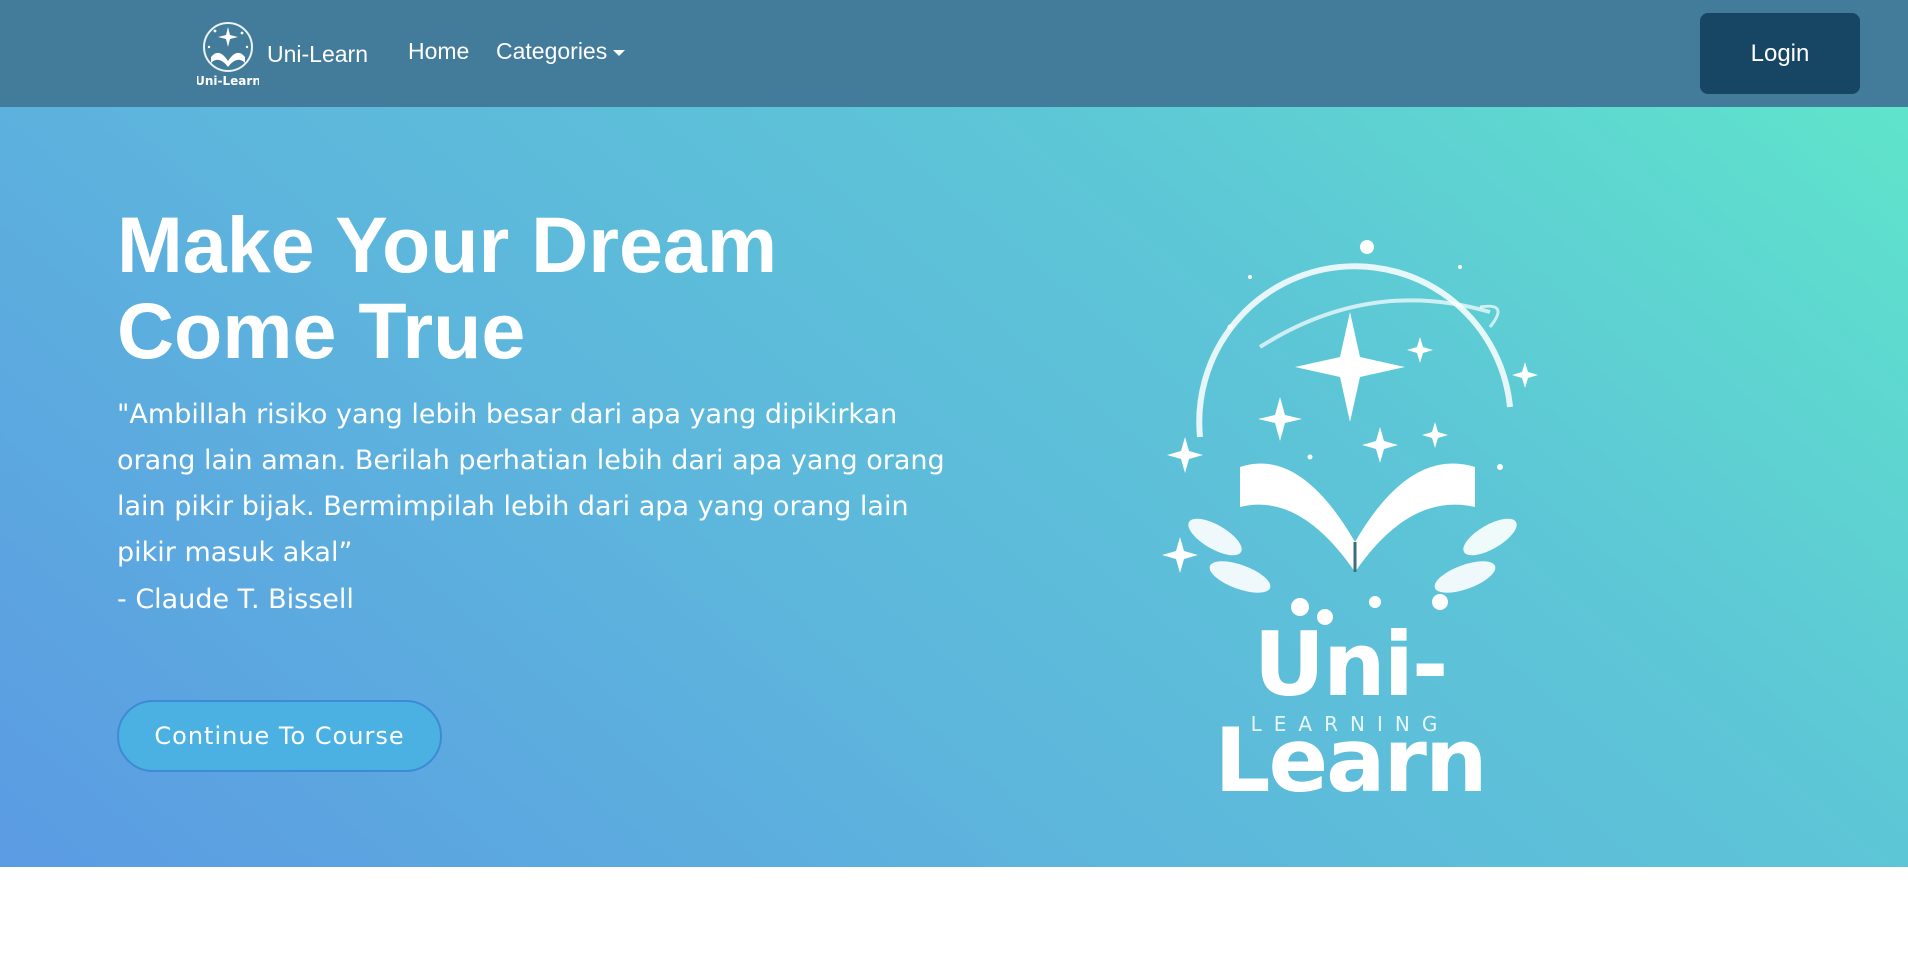 The image size is (1908, 962). I want to click on nav-categories-dropdown: Categories, so click(561, 51).